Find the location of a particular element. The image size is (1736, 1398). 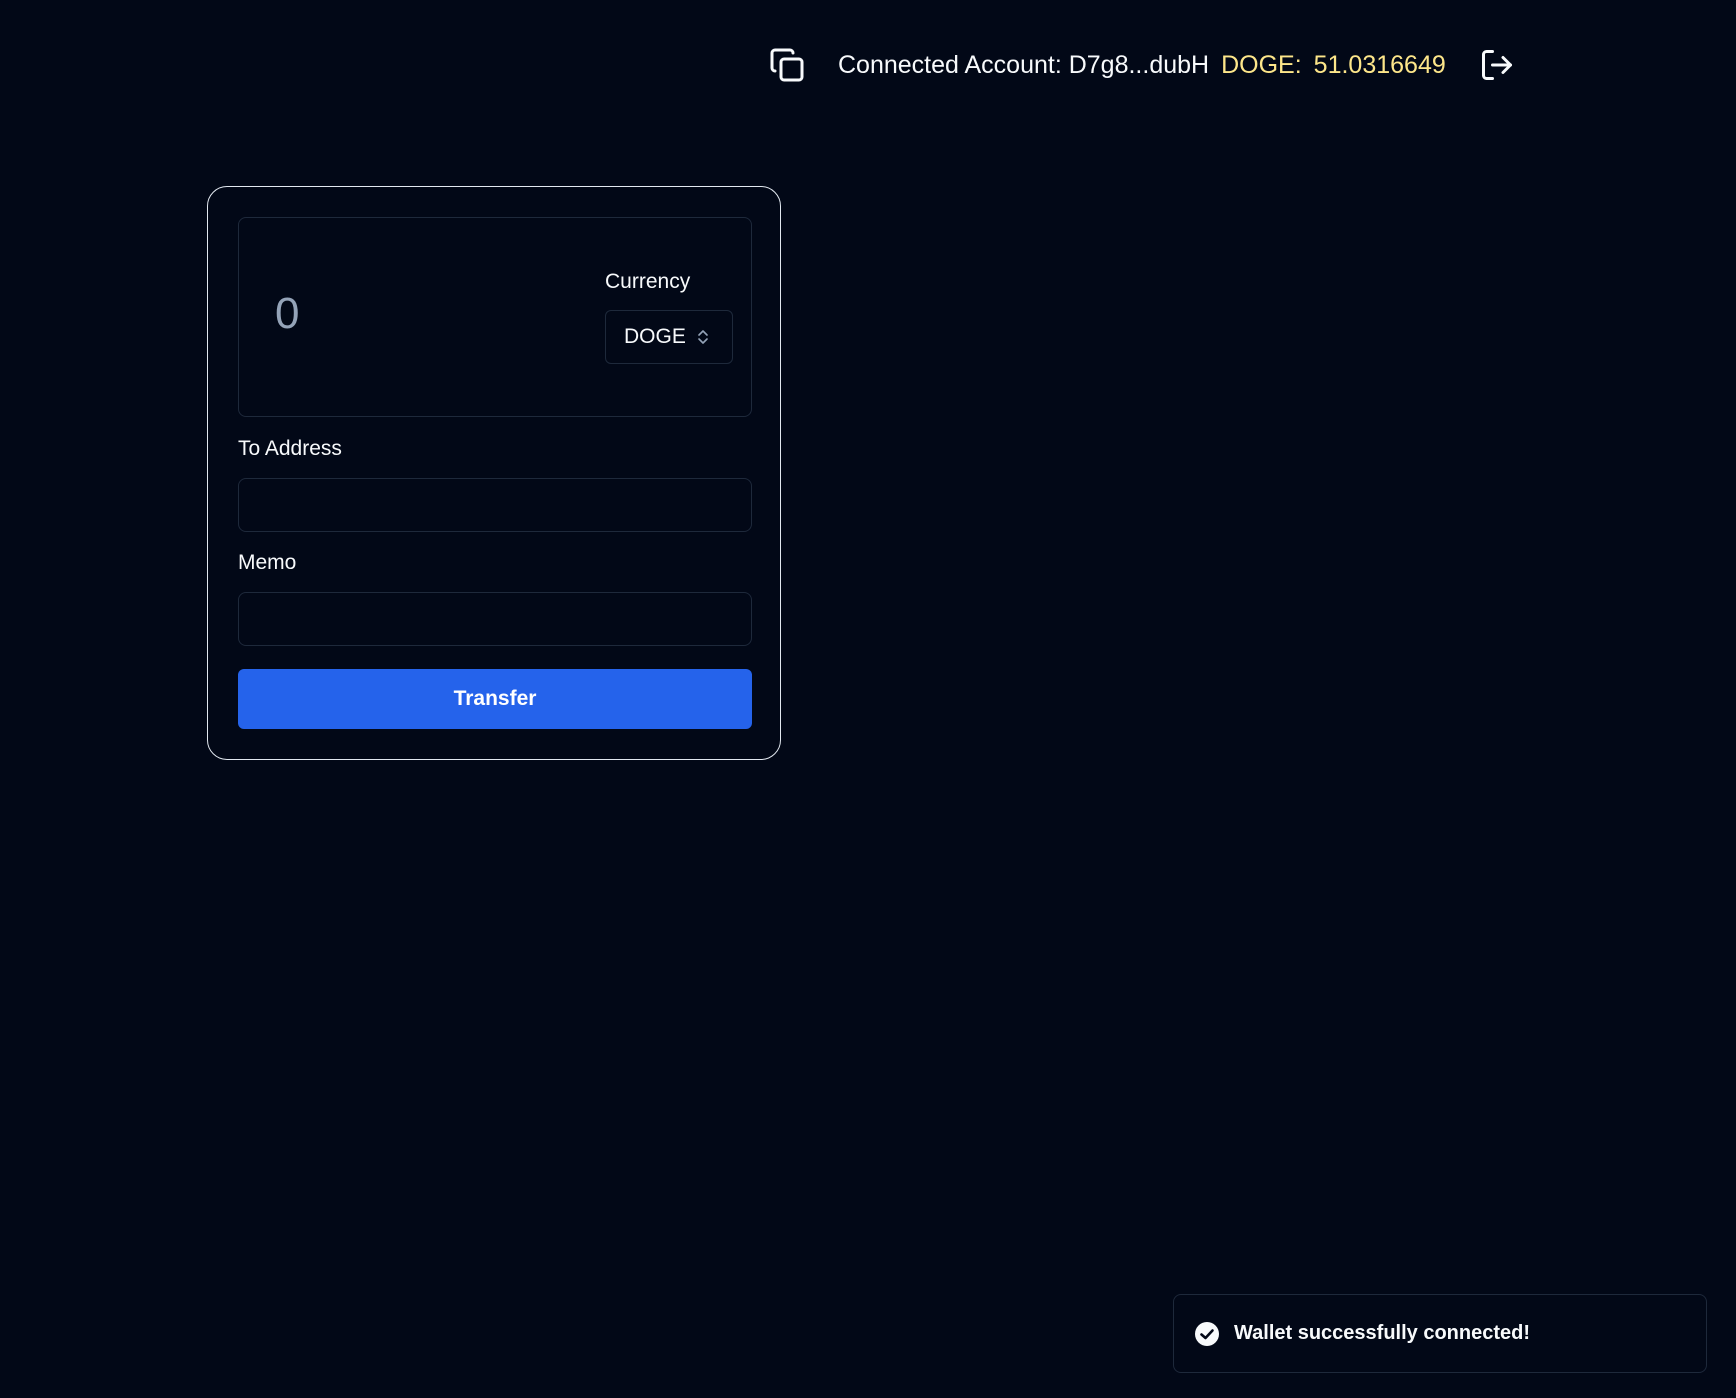

check-circle-icon is located at coordinates (1207, 1334).